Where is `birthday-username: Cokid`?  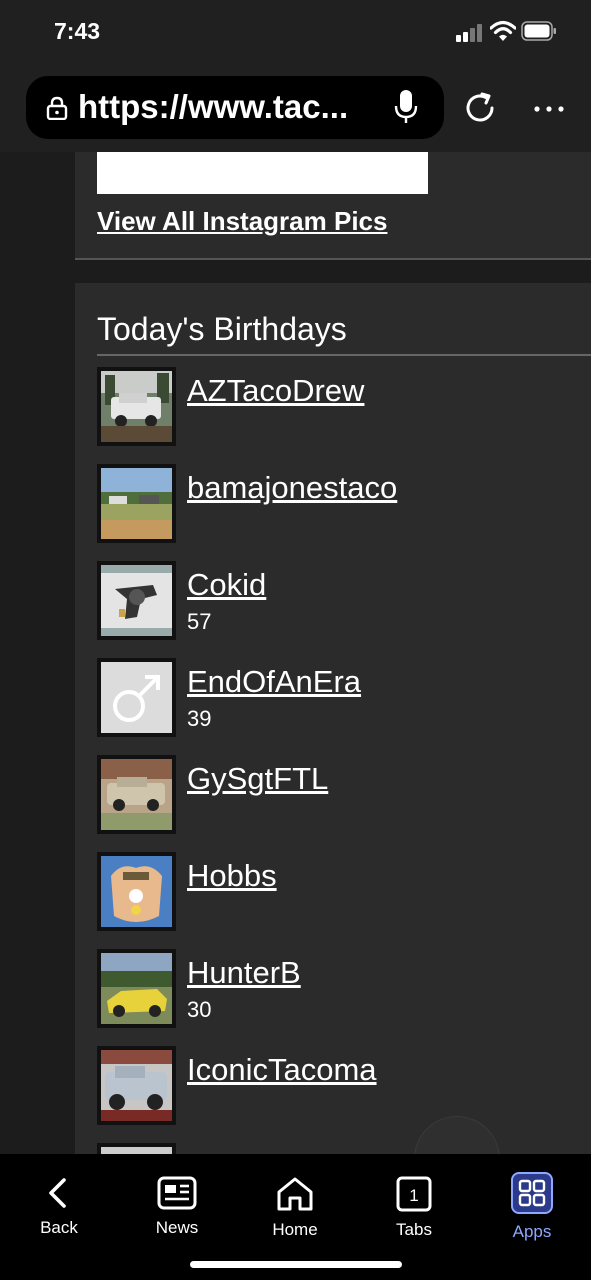
birthday-username: Cokid is located at coordinates (226, 585).